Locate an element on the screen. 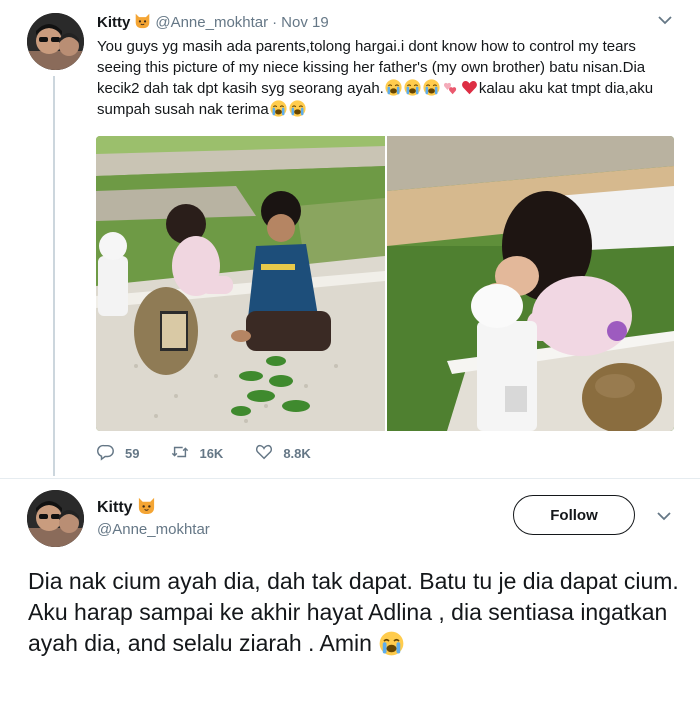 The width and height of the screenshot is (700, 710). heart-icon is located at coordinates (269, 453).